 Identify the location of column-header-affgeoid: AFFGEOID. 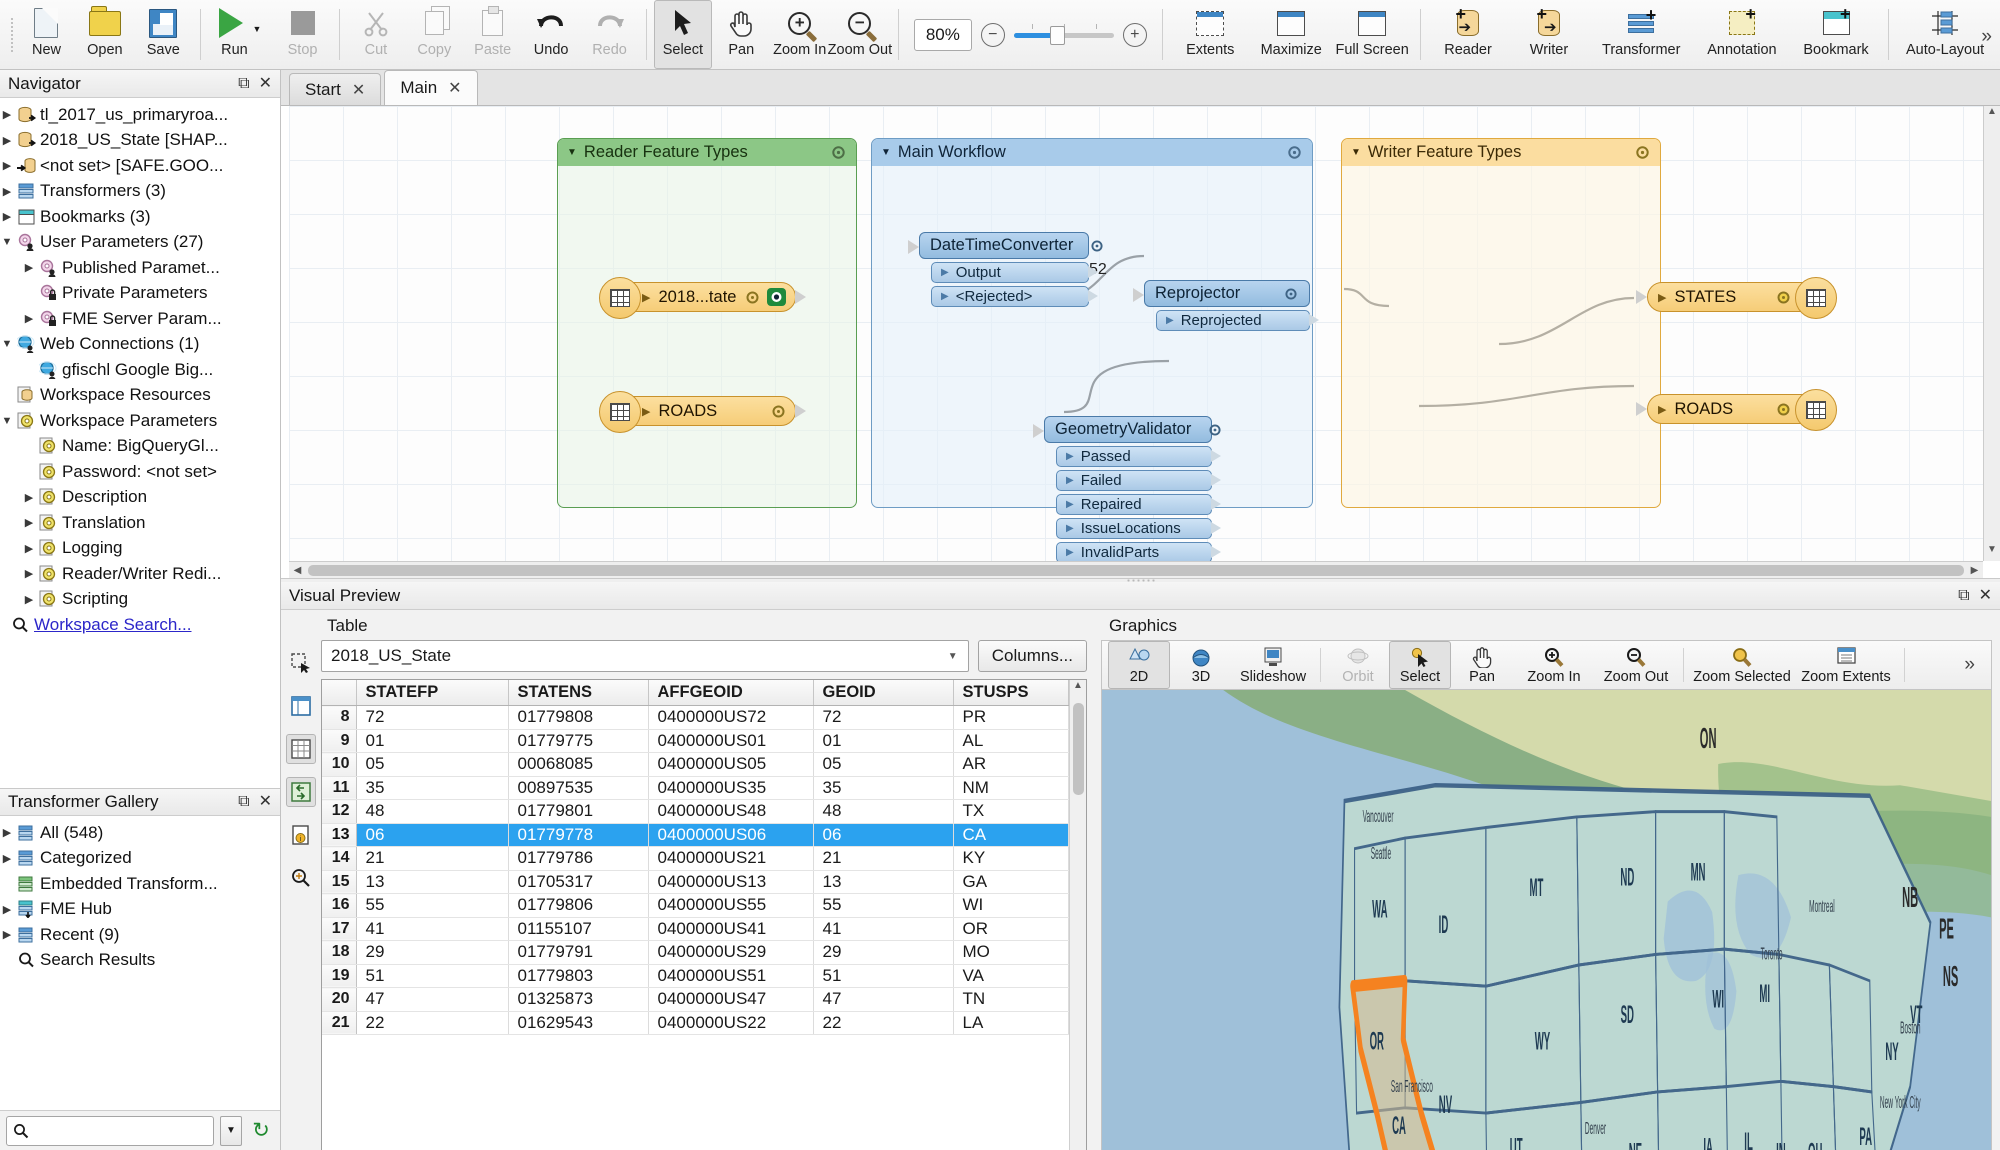
(731, 693).